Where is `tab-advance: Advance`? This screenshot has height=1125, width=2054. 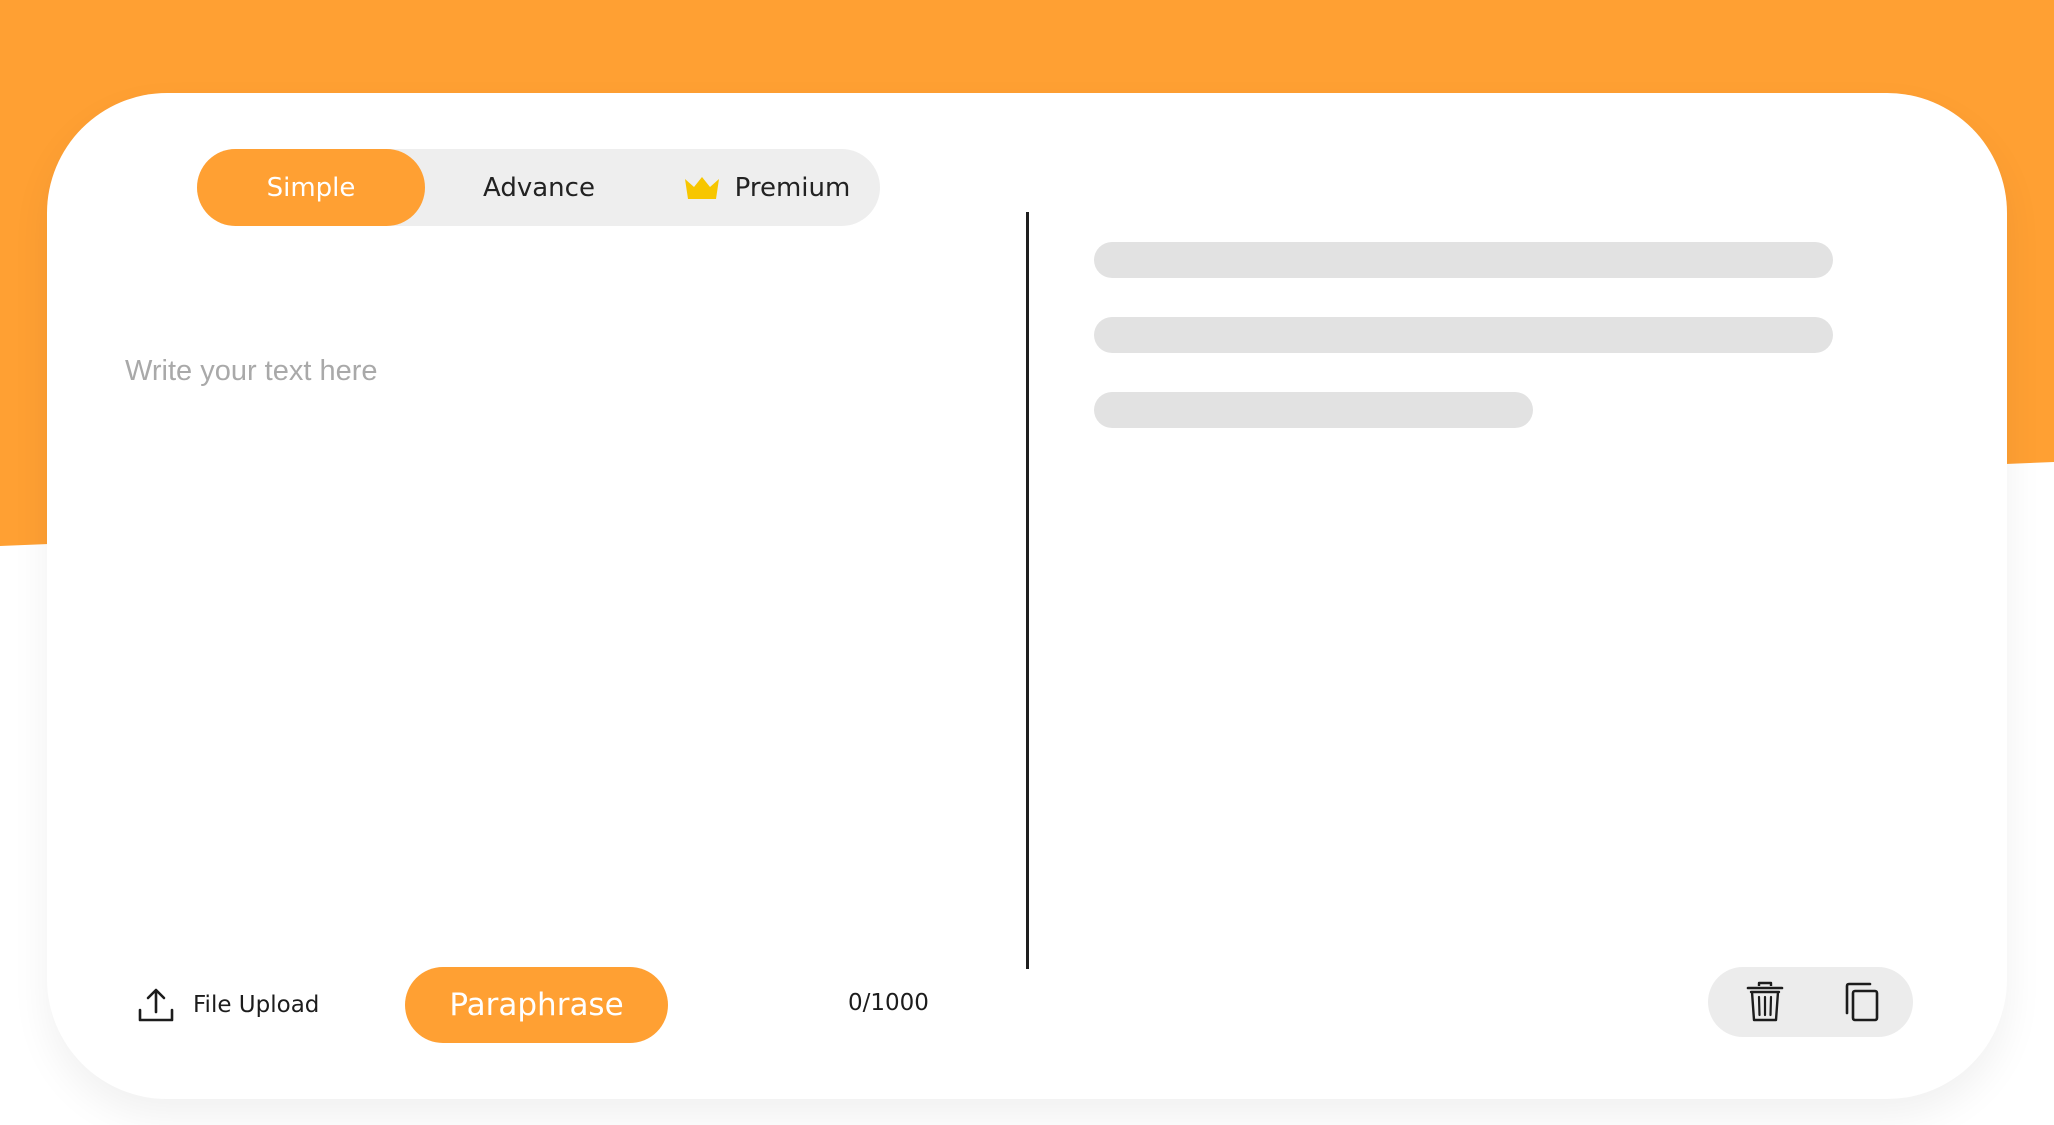
tab-advance: Advance is located at coordinates (539, 187).